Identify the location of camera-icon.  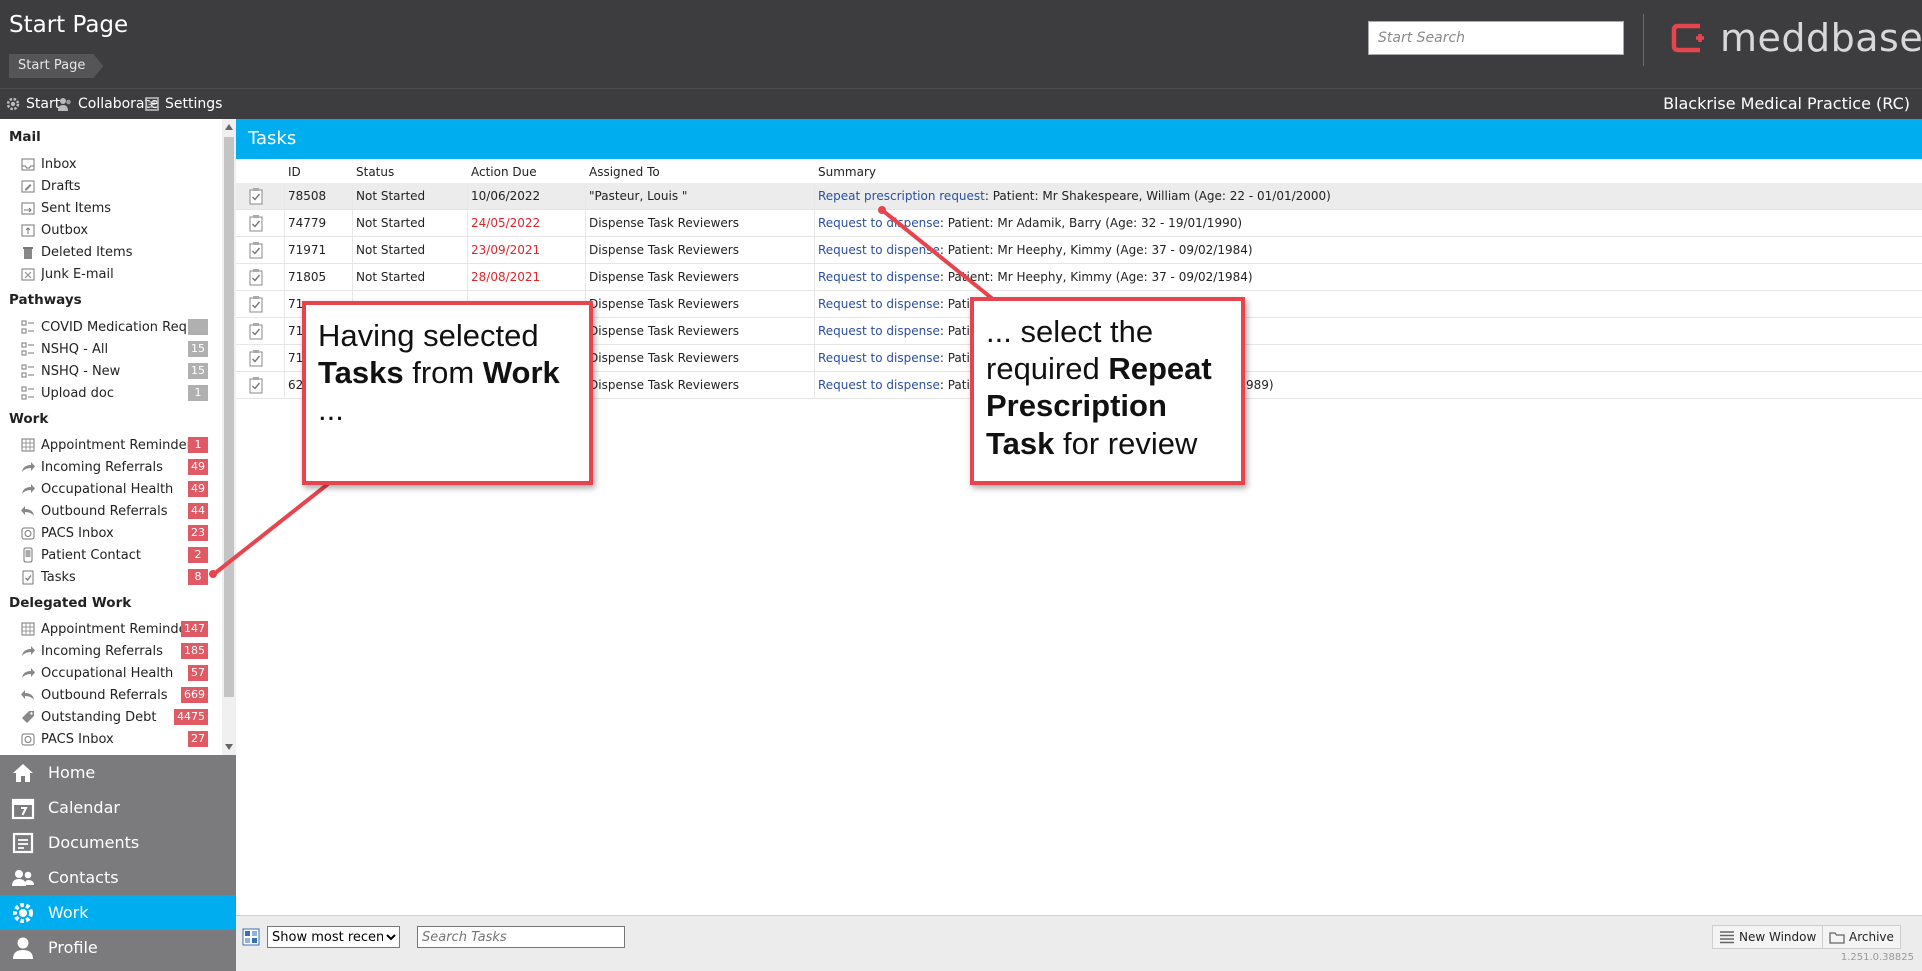
(28, 533).